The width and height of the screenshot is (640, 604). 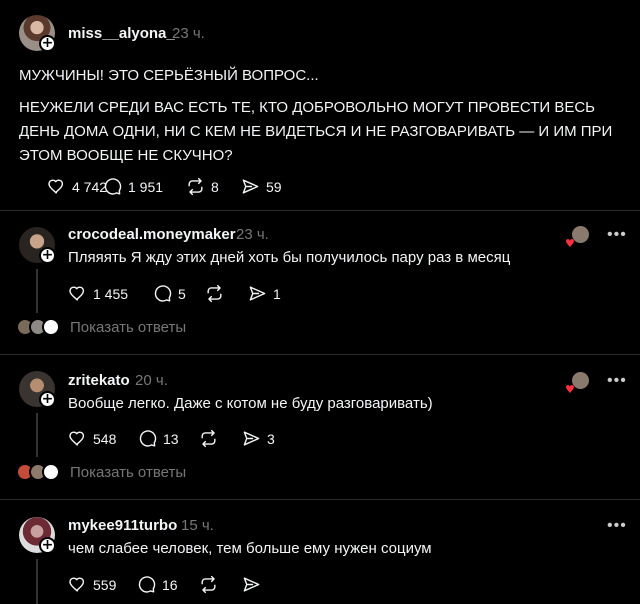 I want to click on reply-button: 1 951, so click(x=133, y=186).